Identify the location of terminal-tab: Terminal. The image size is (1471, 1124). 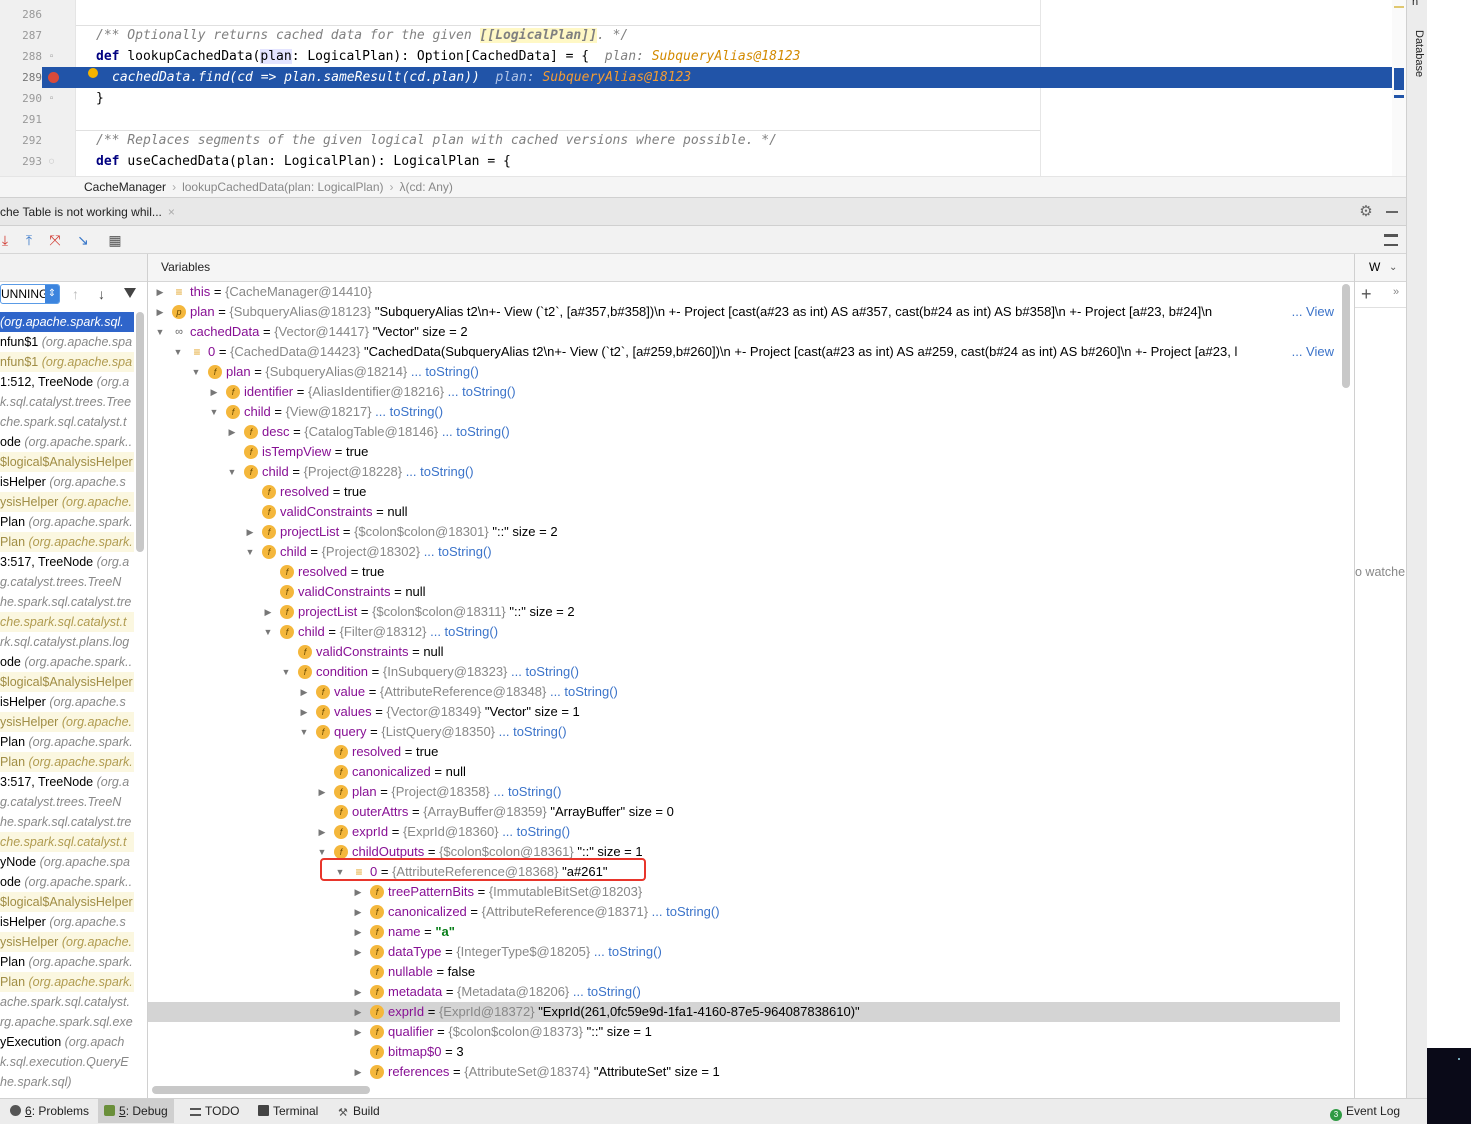
(288, 1111).